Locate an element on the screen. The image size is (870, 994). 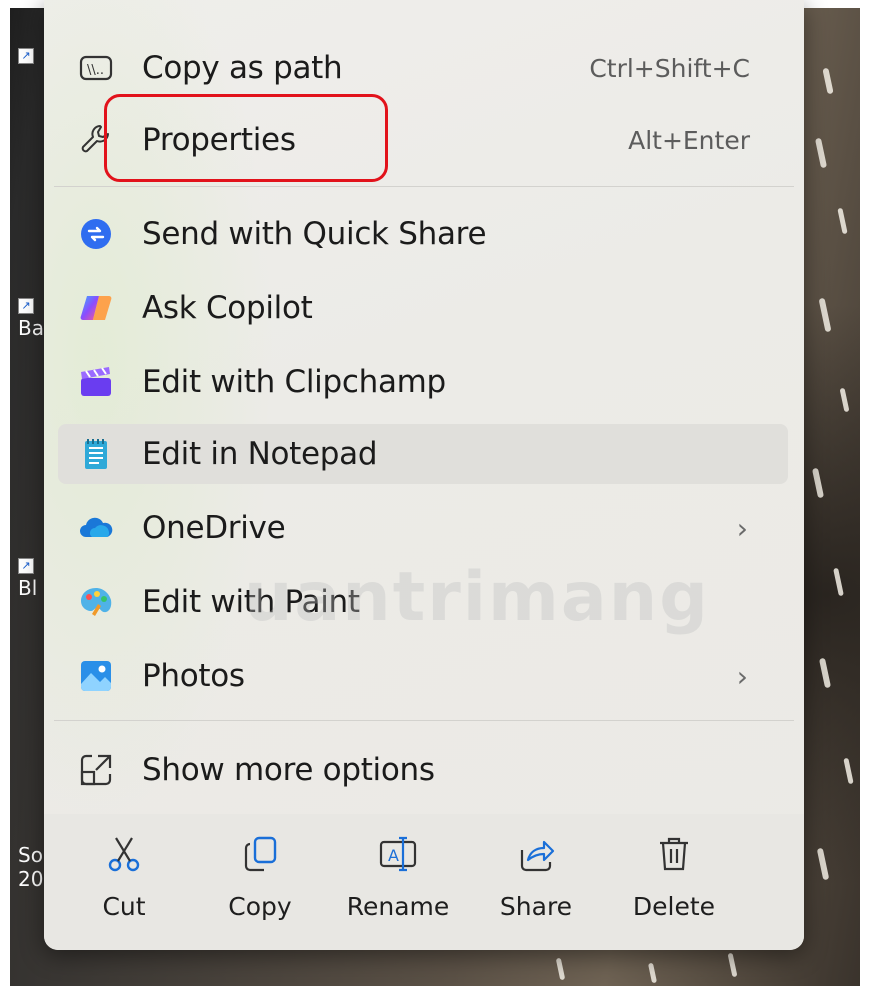
menu-item-copy-as-path: \\.. Copy as path Ctrl+Shift+C is located at coordinates (423, 68).